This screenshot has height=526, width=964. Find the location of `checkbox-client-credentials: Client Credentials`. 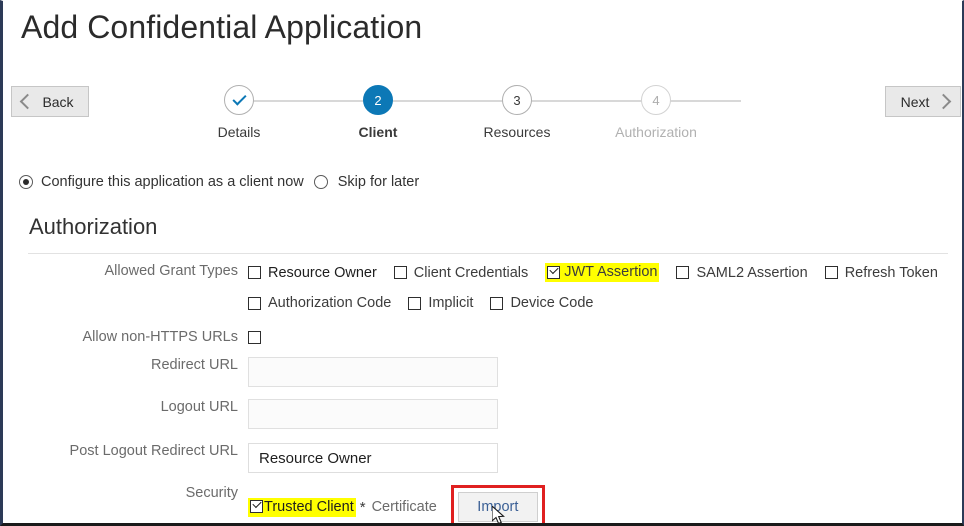

checkbox-client-credentials: Client Credentials is located at coordinates (461, 272).